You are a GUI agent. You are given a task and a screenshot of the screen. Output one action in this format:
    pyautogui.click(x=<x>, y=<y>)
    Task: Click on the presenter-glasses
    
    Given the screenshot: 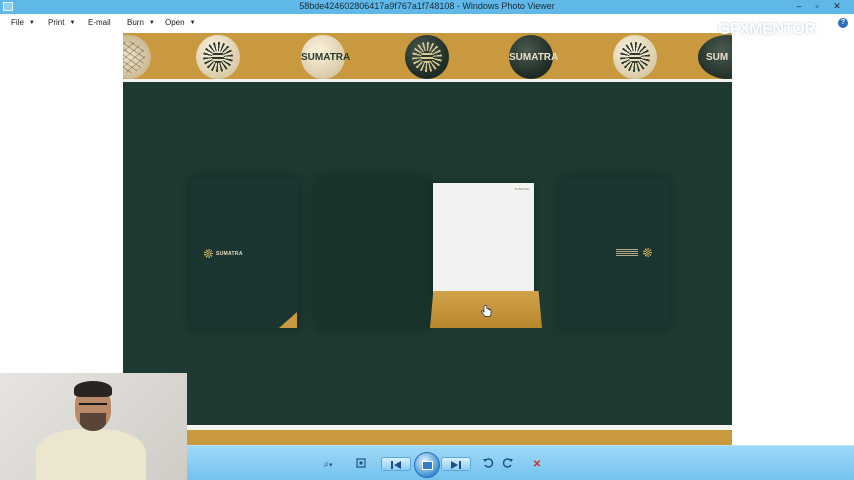 What is the action you would take?
    pyautogui.click(x=93, y=406)
    